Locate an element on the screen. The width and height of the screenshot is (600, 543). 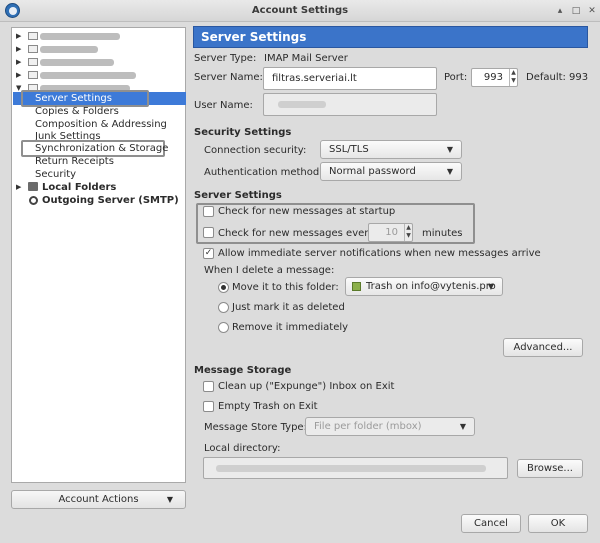
window-titlebar: Account Settings ▴ □ ✕ is located at coordinates (300, 11).